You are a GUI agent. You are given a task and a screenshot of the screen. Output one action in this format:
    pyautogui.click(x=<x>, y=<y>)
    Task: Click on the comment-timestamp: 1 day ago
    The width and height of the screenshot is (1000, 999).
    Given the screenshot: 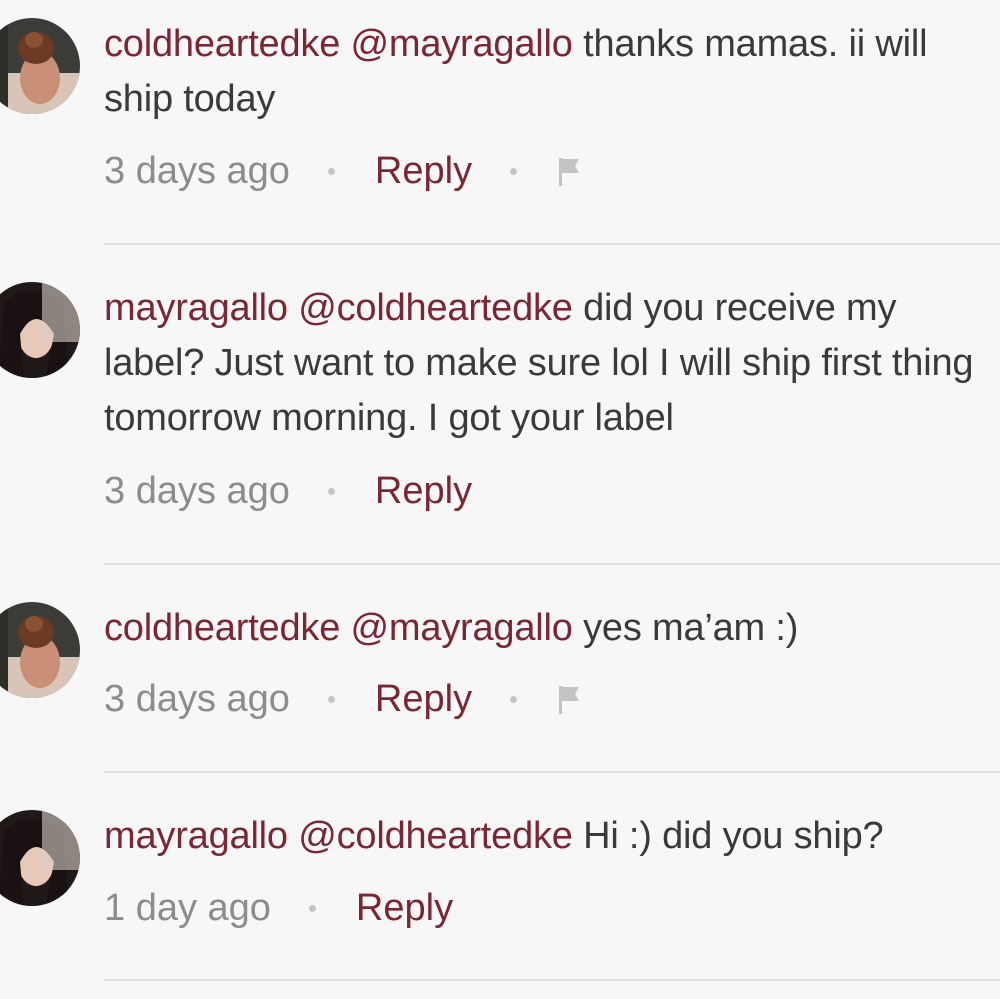 What is the action you would take?
    pyautogui.click(x=187, y=908)
    